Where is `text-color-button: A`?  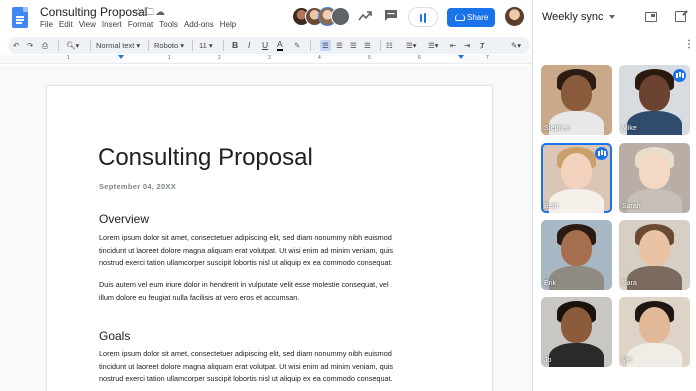 text-color-button: A is located at coordinates (280, 45).